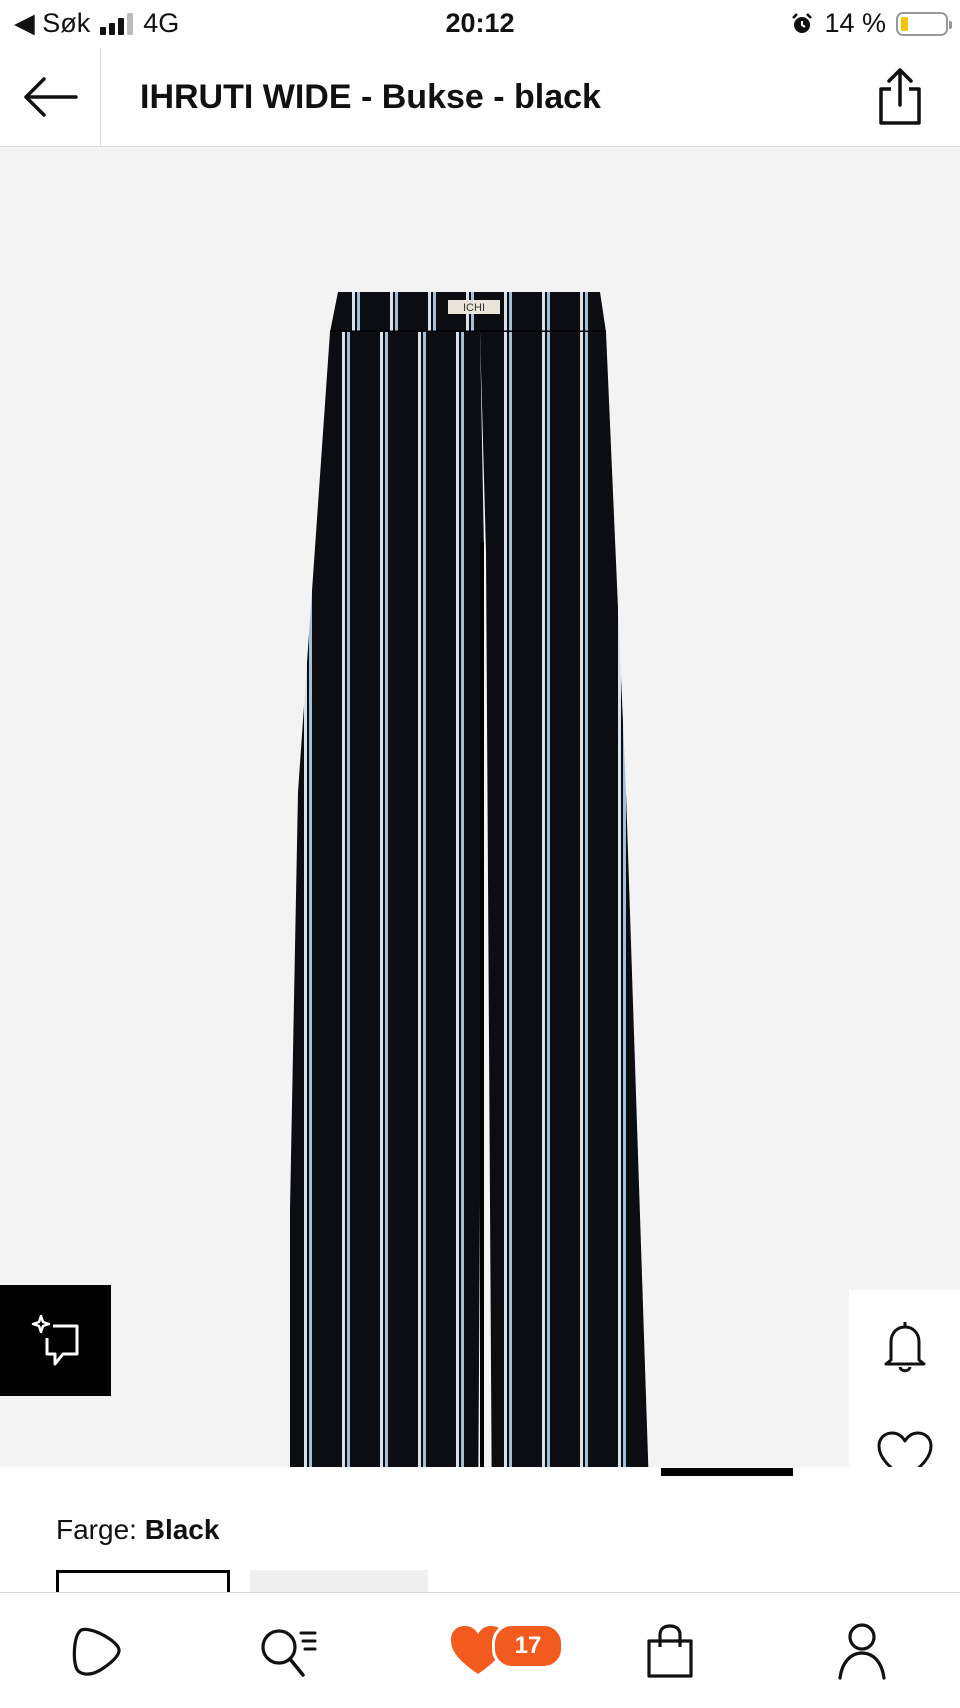 The image size is (960, 1708). I want to click on profile-icon, so click(862, 1651).